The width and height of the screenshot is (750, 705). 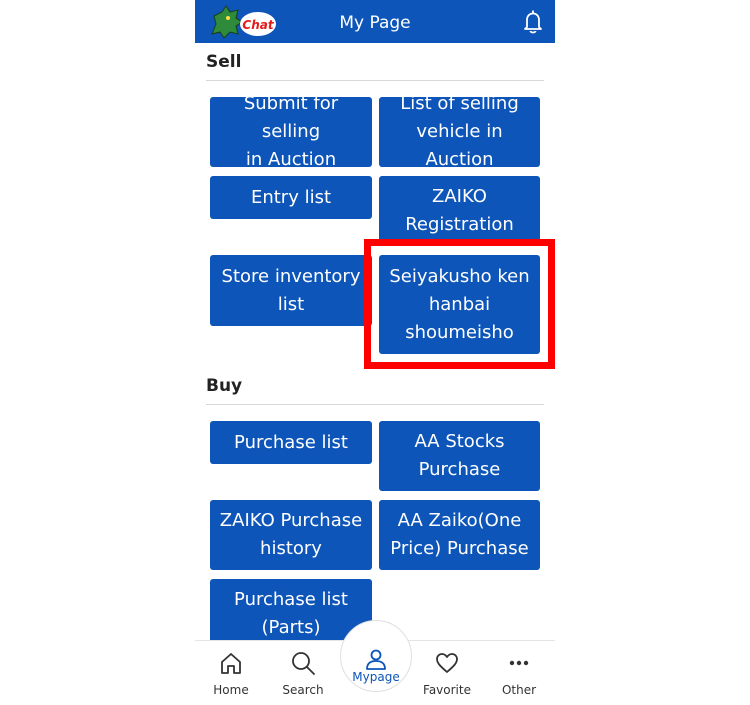 What do you see at coordinates (519, 690) in the screenshot?
I see `nav-other-label: Other` at bounding box center [519, 690].